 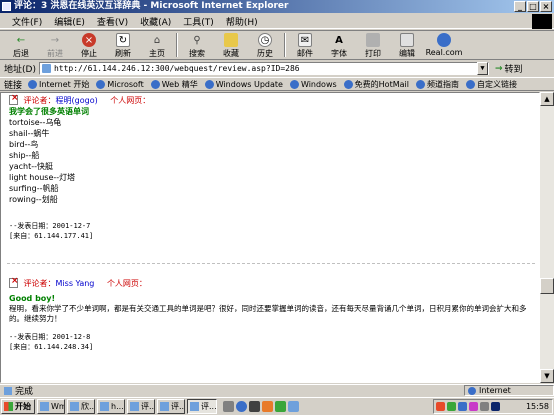 I want to click on menu-help: 帮助(H), so click(x=242, y=21).